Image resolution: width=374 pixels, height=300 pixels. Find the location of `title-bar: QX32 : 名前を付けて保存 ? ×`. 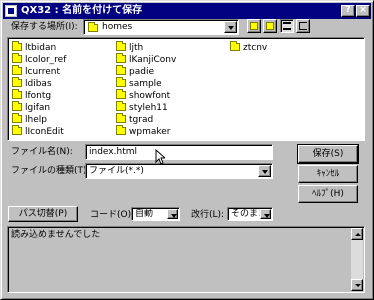

title-bar: QX32 : 名前を付けて保存 ? × is located at coordinates (187, 11).